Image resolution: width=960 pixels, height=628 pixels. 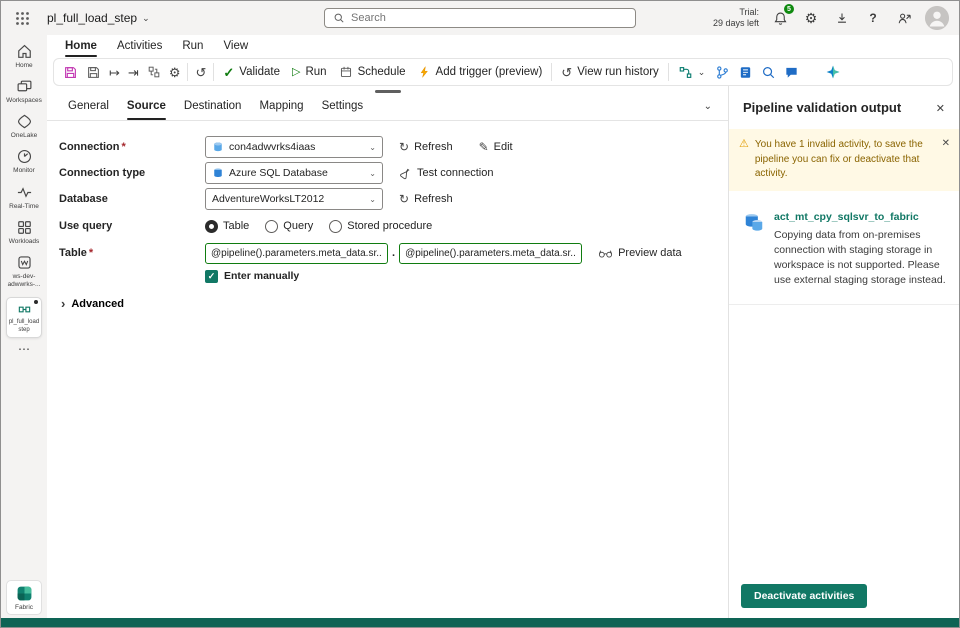 I want to click on sidebar-item-realtime: Real-Time, so click(x=24, y=197).